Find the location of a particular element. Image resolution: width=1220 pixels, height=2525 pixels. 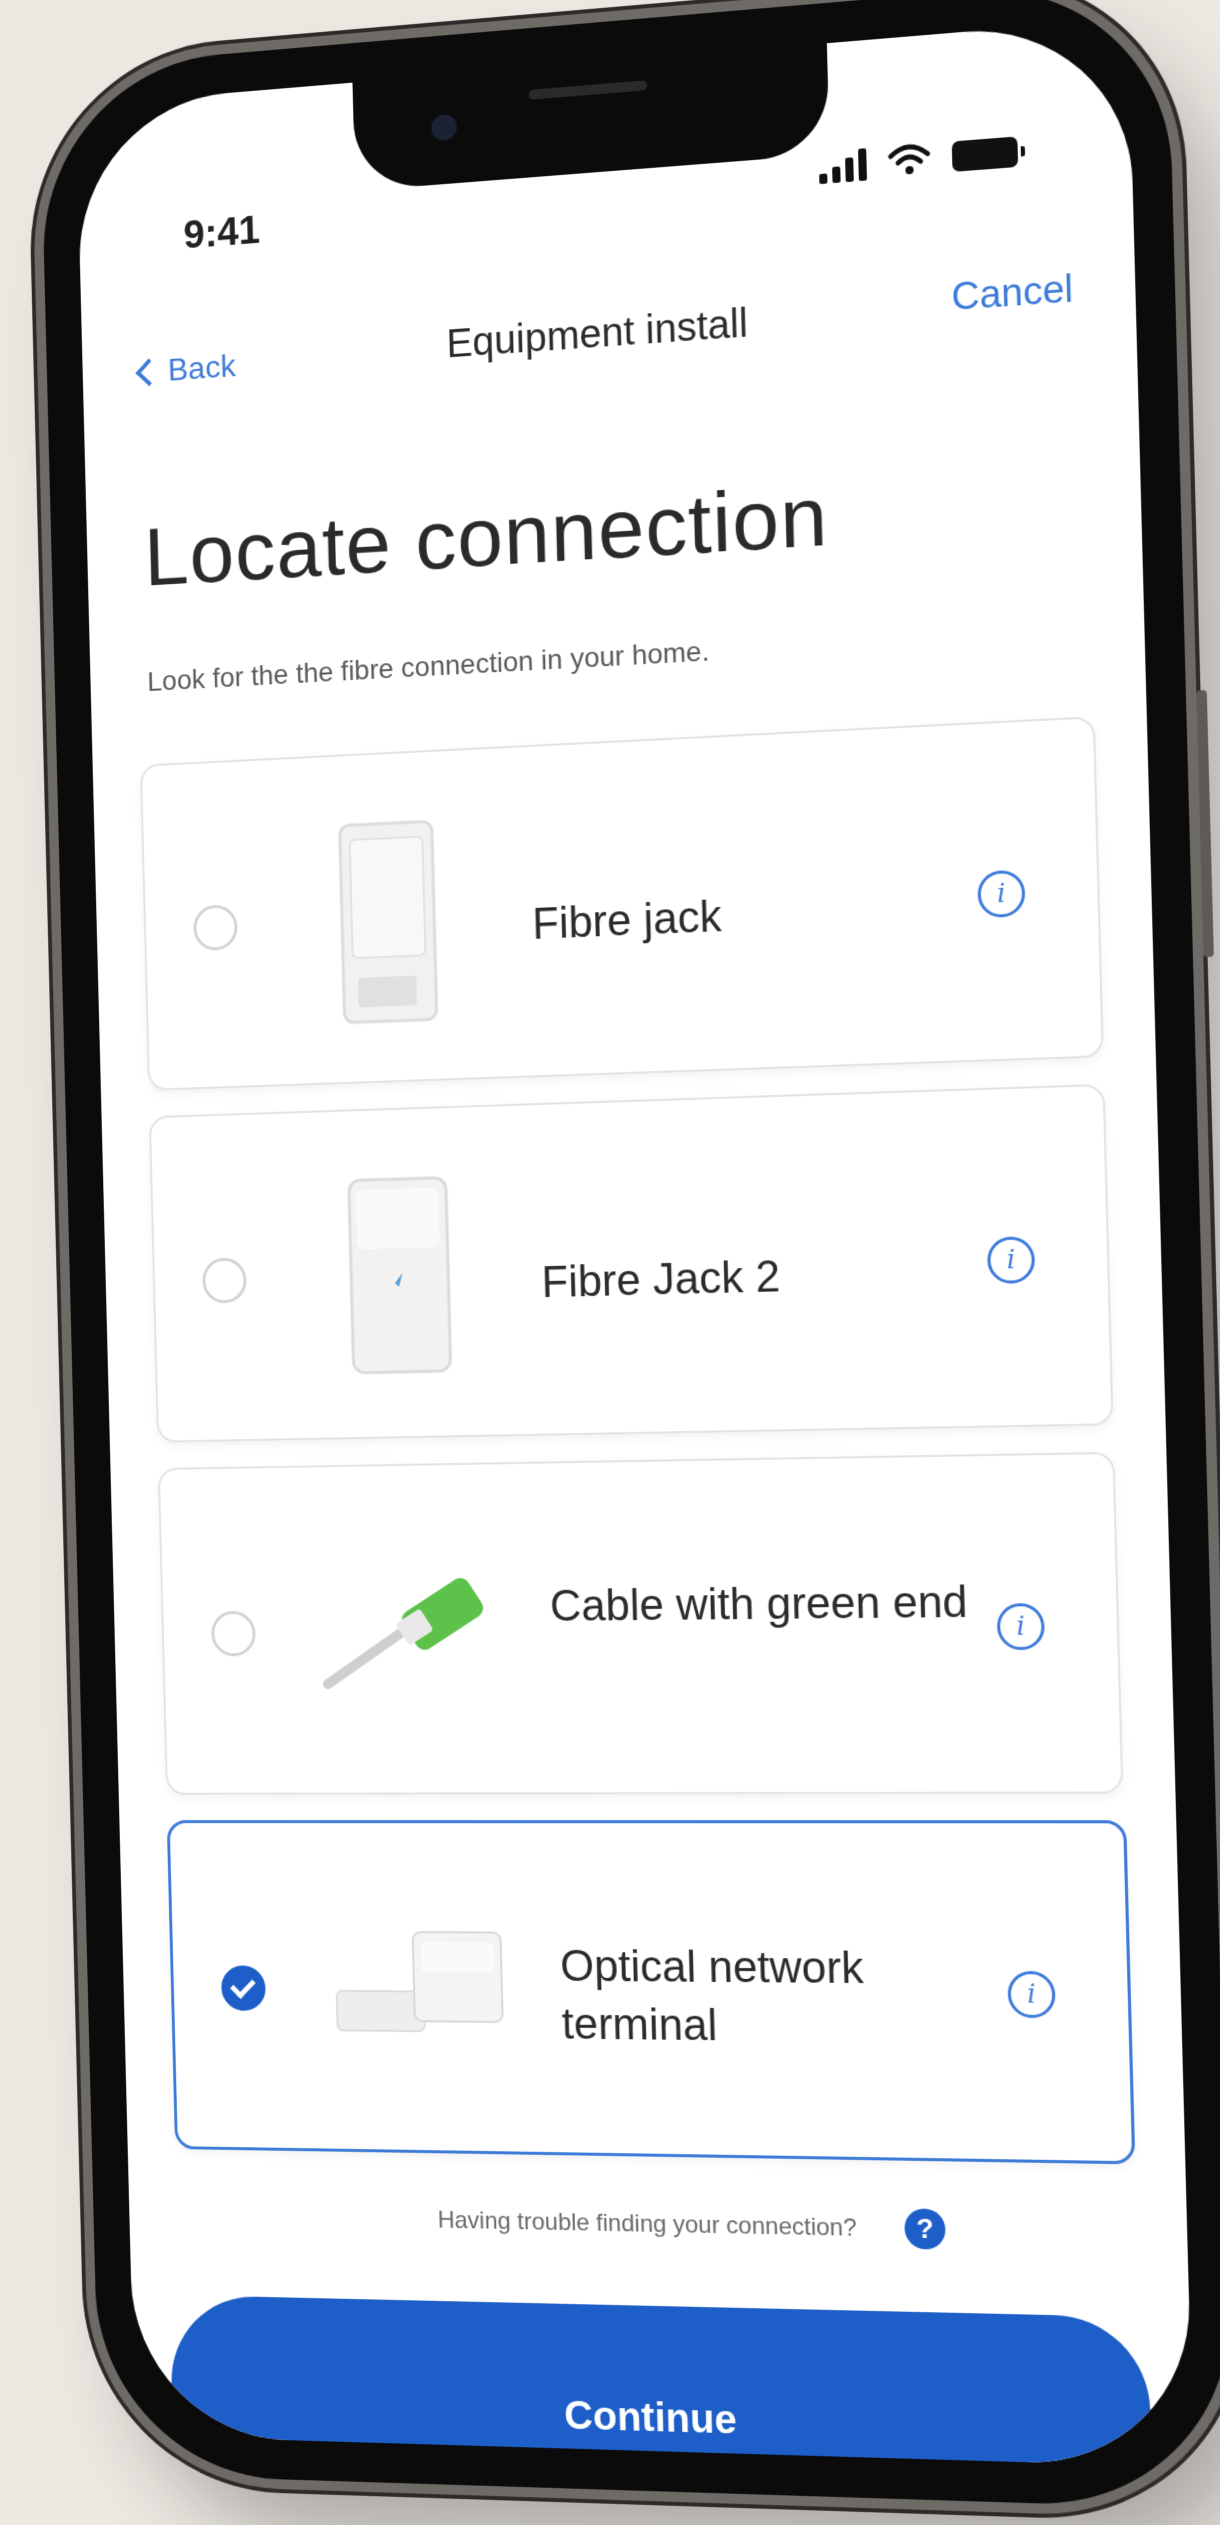

option-label: Fibre Jack 2 is located at coordinates (660, 1280).